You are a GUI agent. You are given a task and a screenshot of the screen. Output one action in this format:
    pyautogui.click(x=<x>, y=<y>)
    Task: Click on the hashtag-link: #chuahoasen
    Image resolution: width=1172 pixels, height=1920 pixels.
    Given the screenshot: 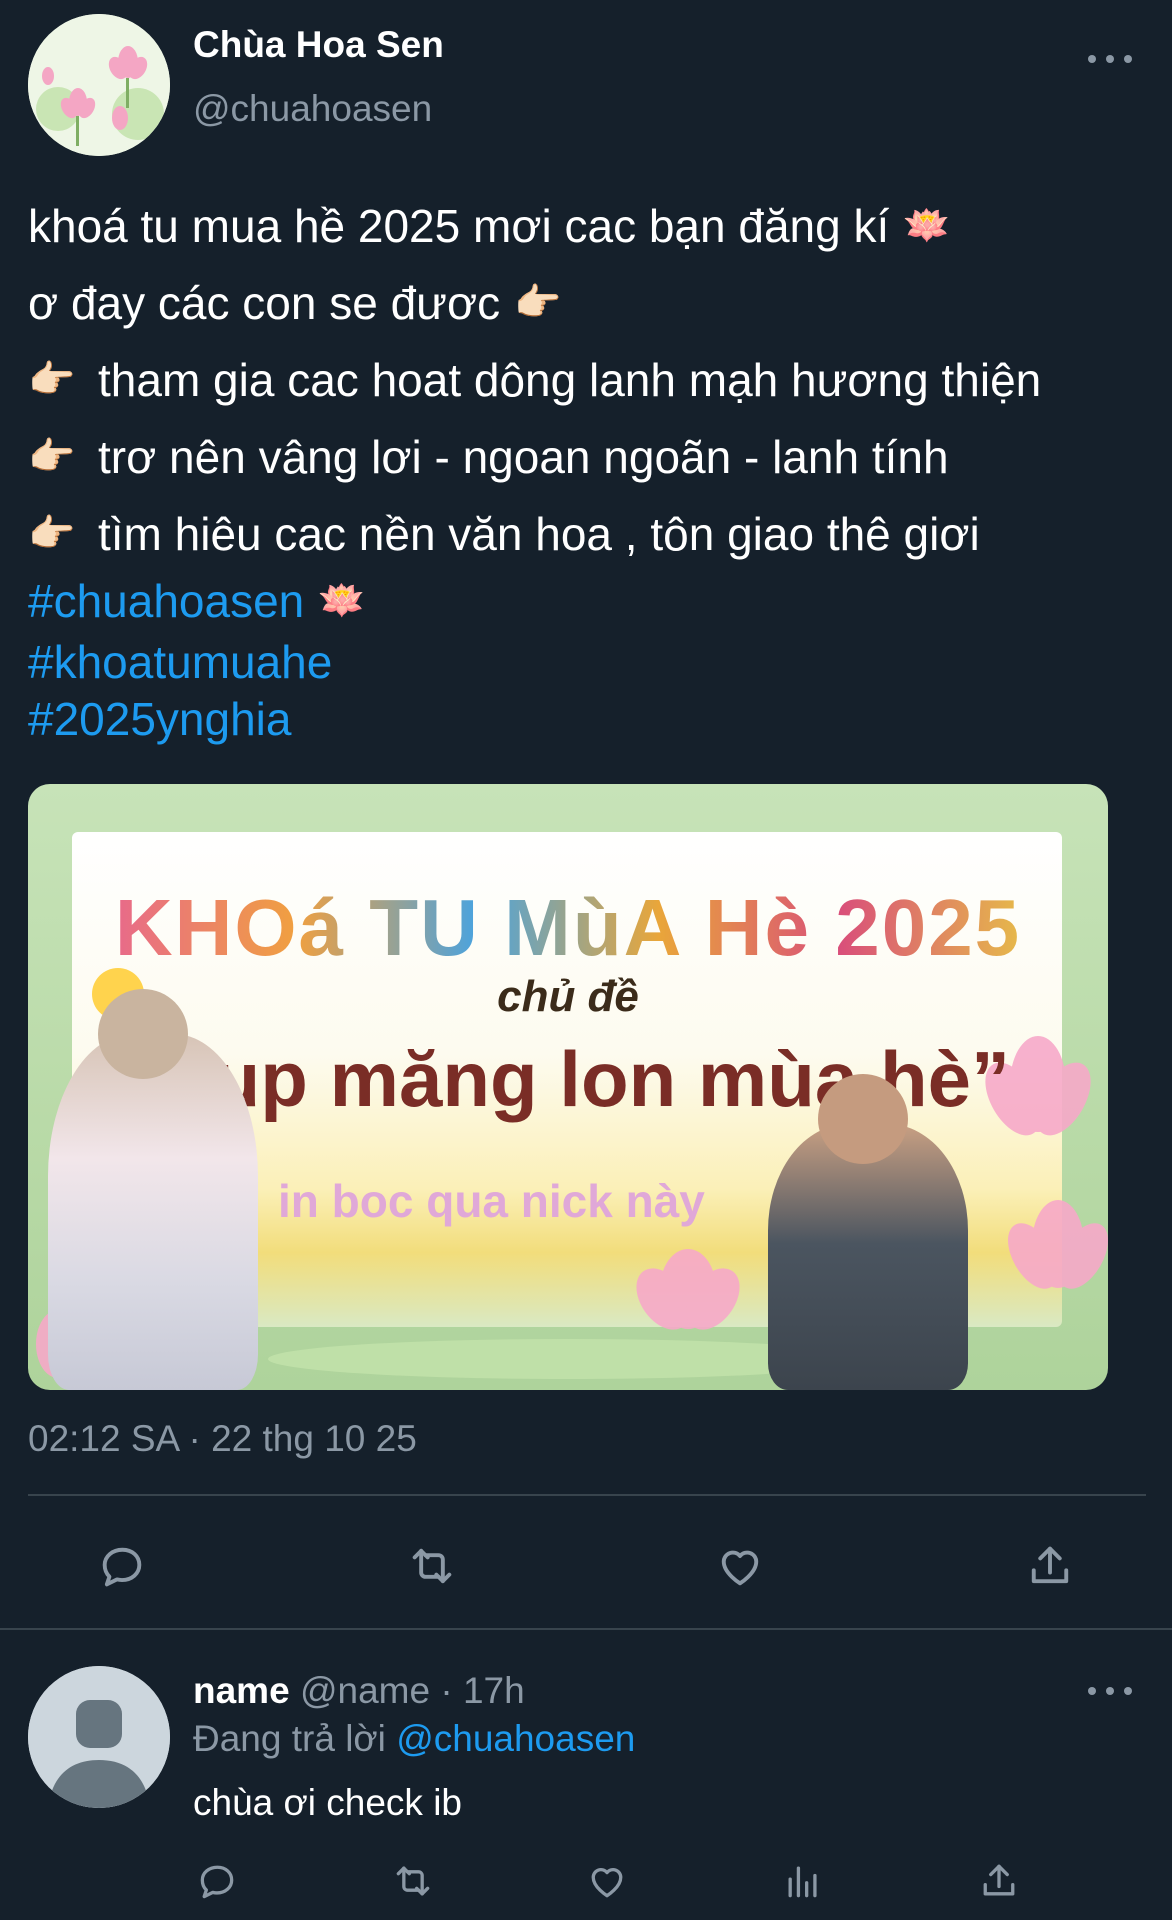 What is the action you would take?
    pyautogui.click(x=166, y=601)
    